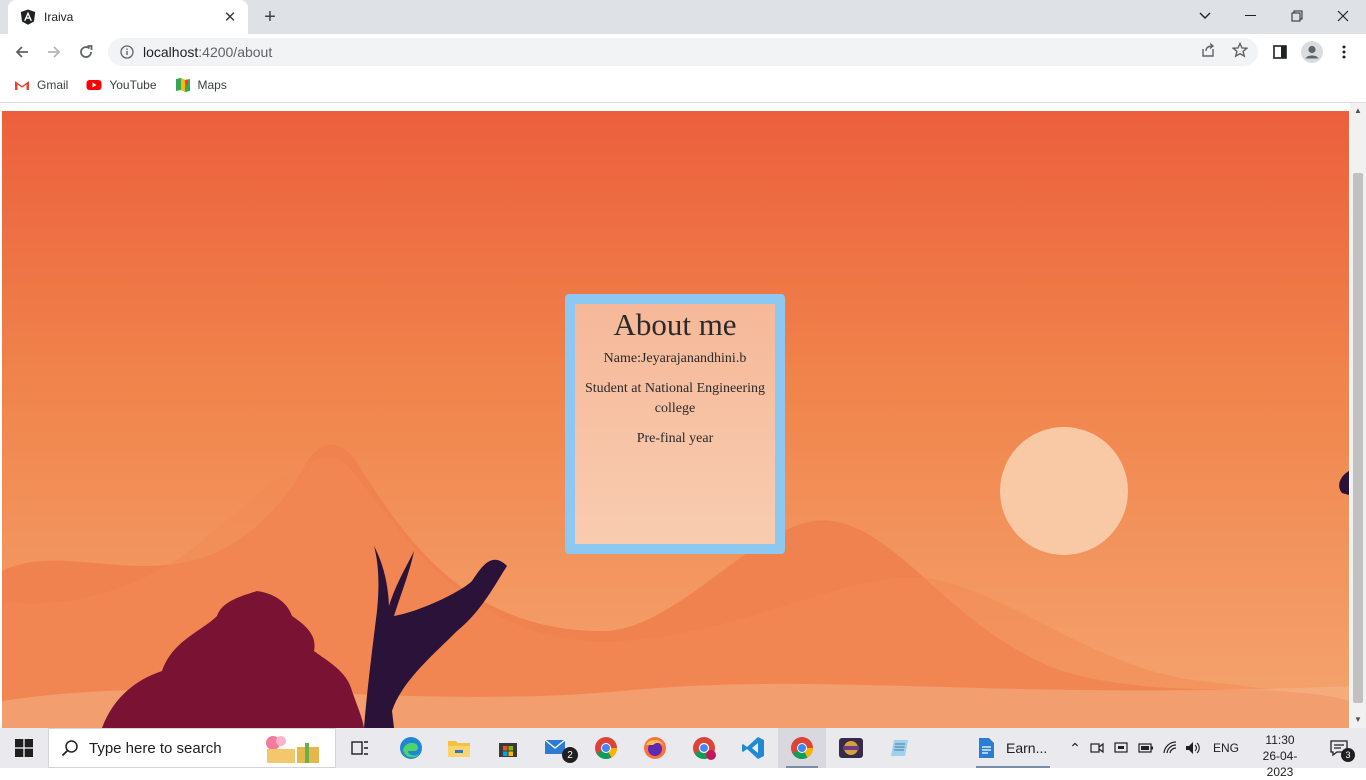 Image resolution: width=1366 pixels, height=780 pixels. Describe the element at coordinates (557, 748) in the screenshot. I see `mail-app: 2` at that location.